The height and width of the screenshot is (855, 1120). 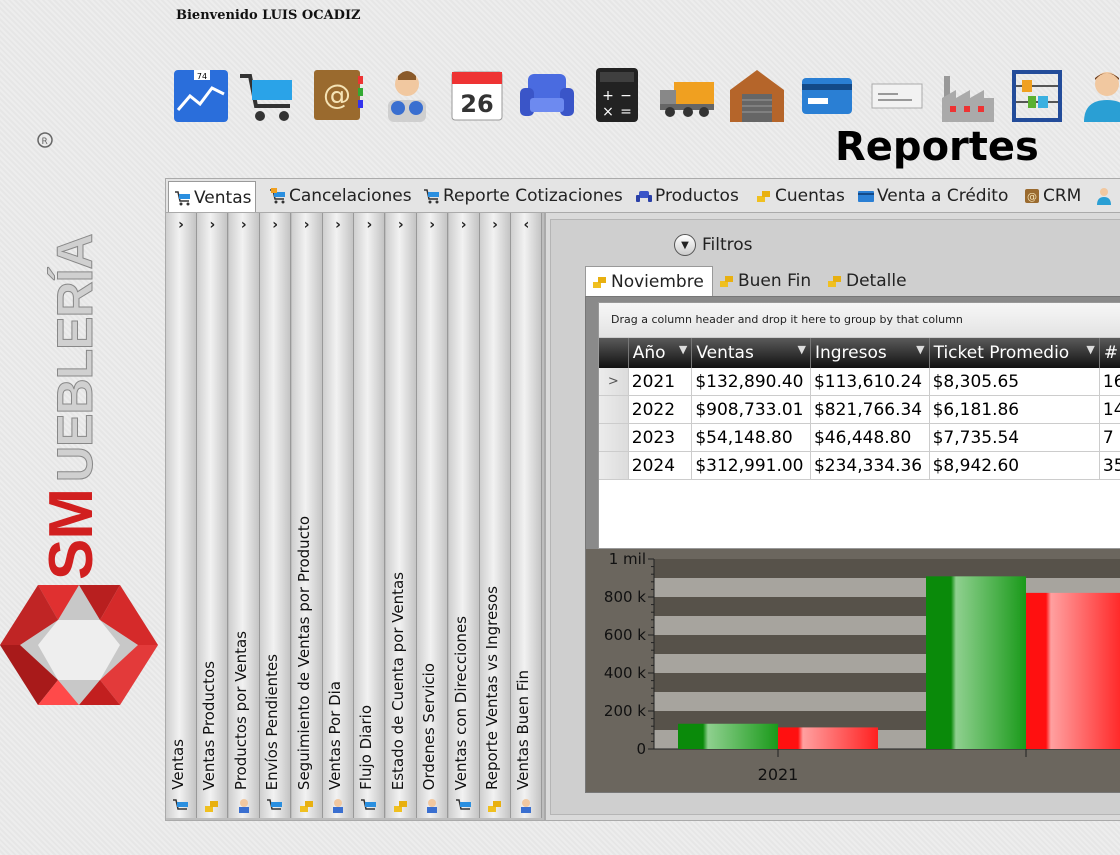 I want to click on warehouse-icon, so click(x=757, y=95).